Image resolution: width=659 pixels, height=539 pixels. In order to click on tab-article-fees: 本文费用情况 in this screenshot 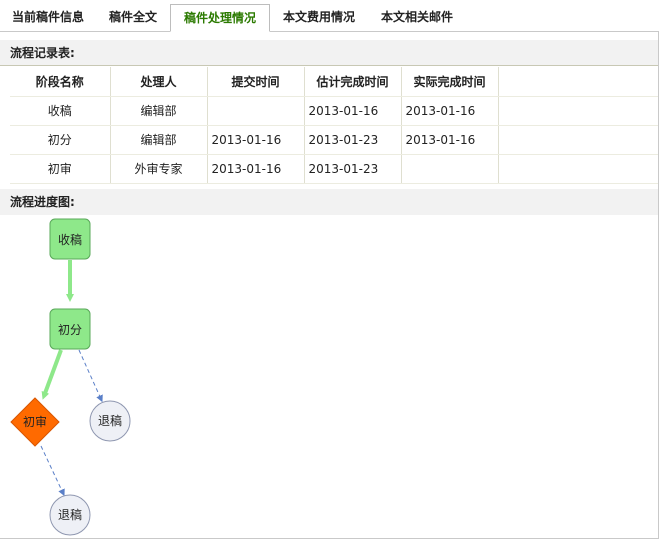, I will do `click(319, 15)`.